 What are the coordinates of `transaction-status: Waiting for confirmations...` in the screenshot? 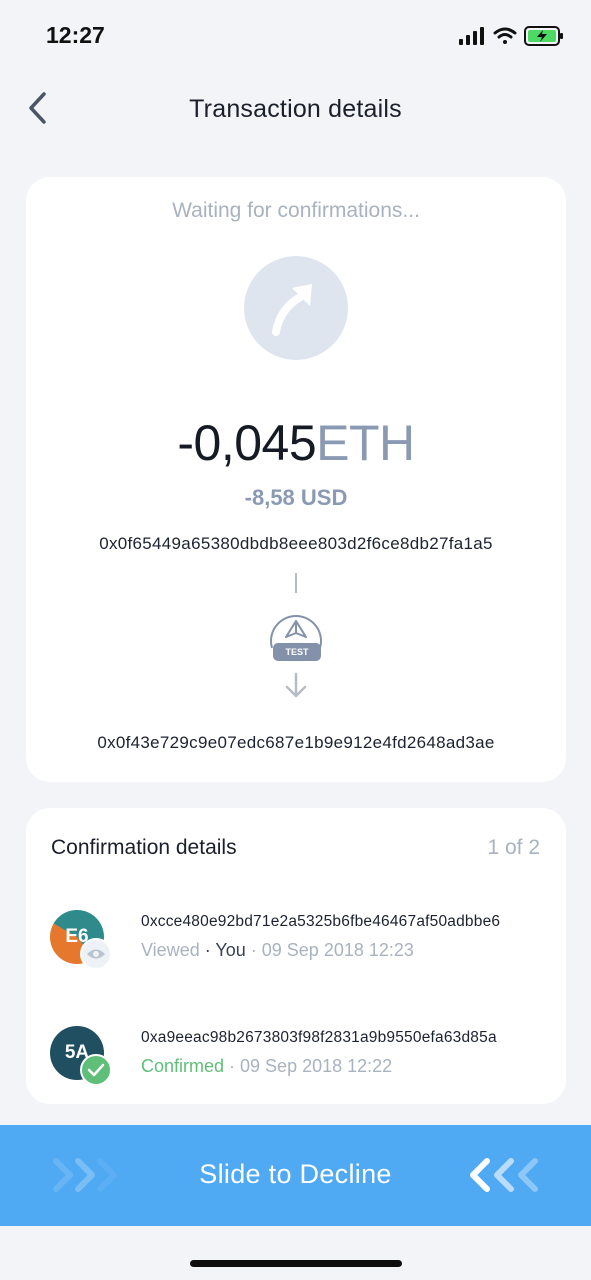 It's located at (296, 210).